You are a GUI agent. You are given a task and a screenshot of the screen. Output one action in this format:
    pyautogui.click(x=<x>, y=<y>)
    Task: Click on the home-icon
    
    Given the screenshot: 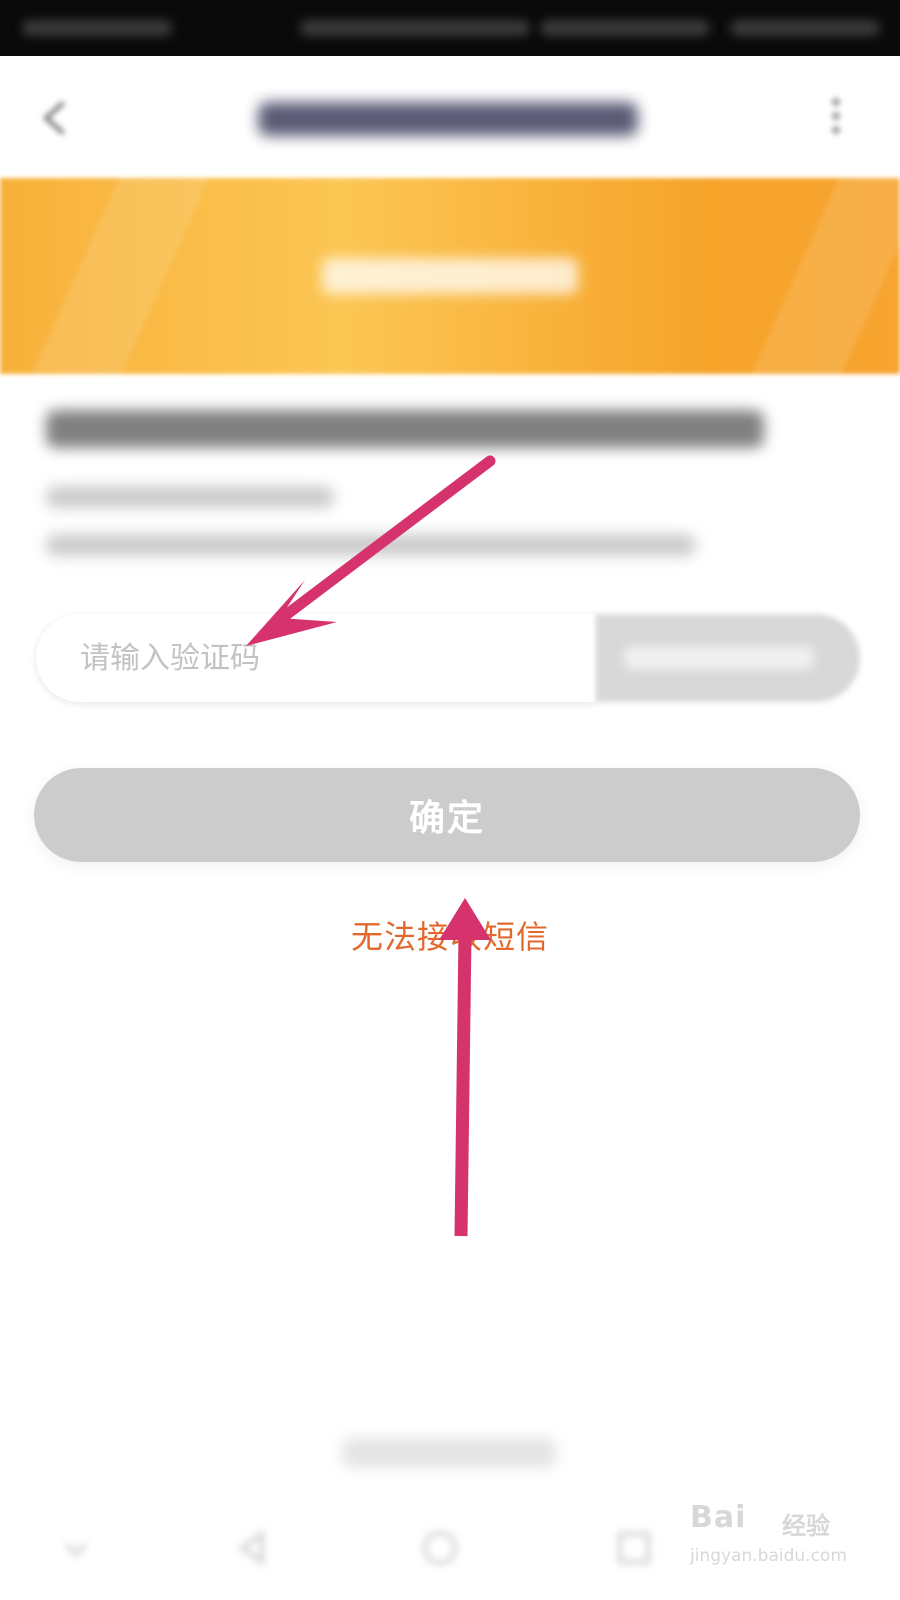 What is the action you would take?
    pyautogui.click(x=440, y=1548)
    